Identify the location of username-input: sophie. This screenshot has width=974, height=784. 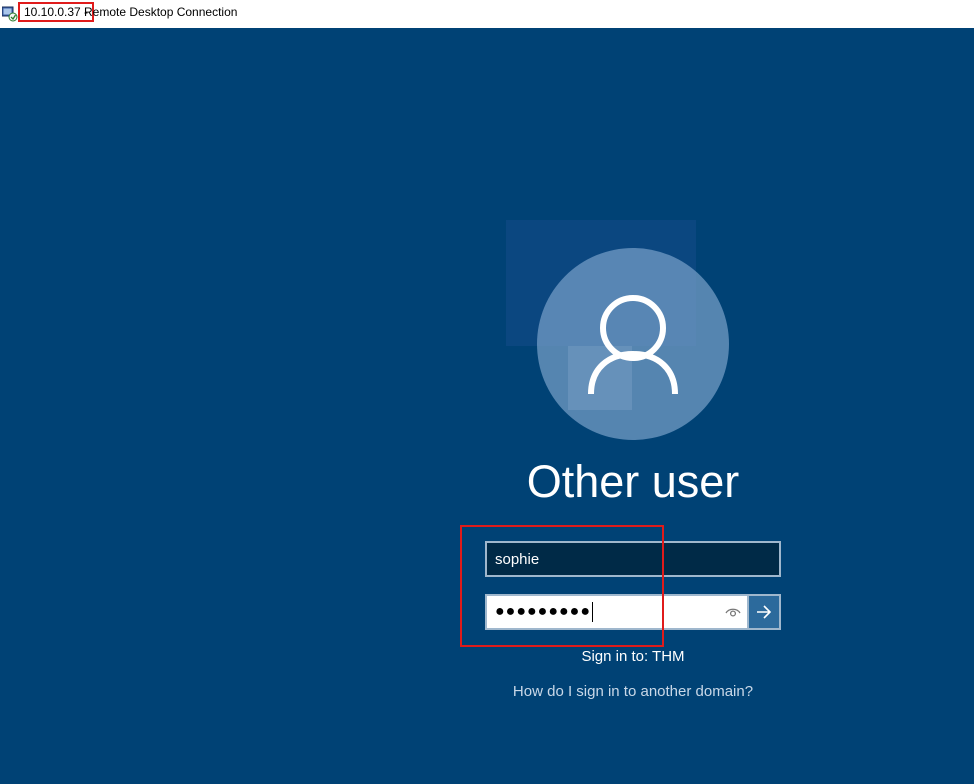
(633, 559).